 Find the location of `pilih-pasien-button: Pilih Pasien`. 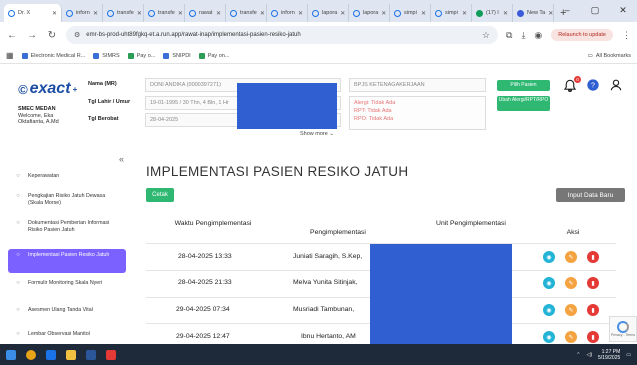

pilih-pasien-button: Pilih Pasien is located at coordinates (523, 85).